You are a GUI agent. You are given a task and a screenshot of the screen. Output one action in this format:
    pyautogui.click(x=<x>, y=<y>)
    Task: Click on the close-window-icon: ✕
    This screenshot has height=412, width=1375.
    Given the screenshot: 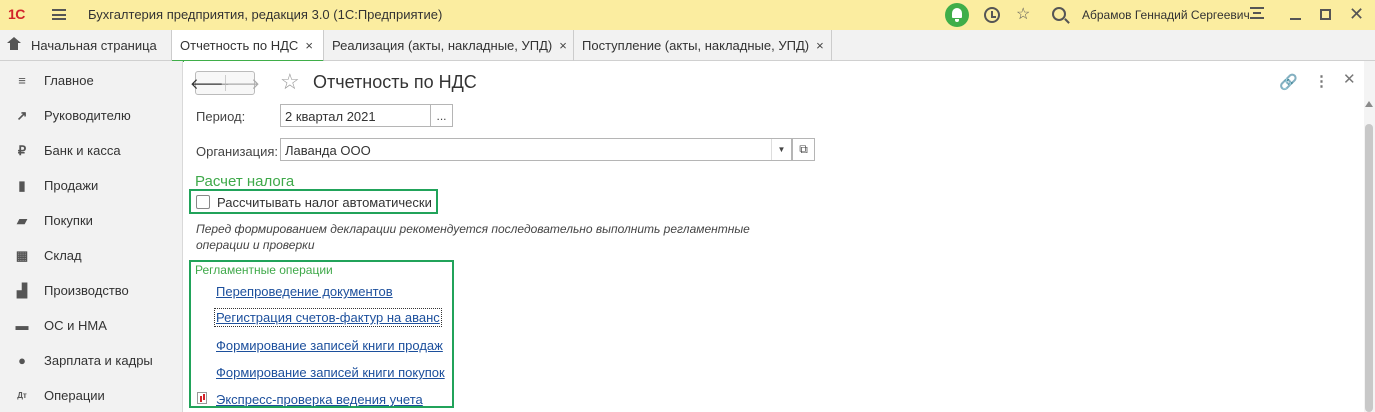 What is the action you would take?
    pyautogui.click(x=1356, y=14)
    